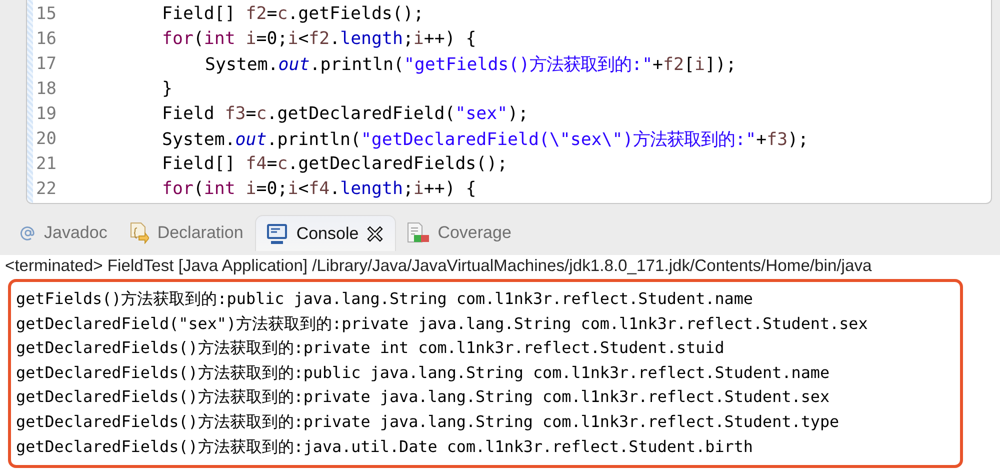  What do you see at coordinates (374, 234) in the screenshot?
I see `close-icon` at bounding box center [374, 234].